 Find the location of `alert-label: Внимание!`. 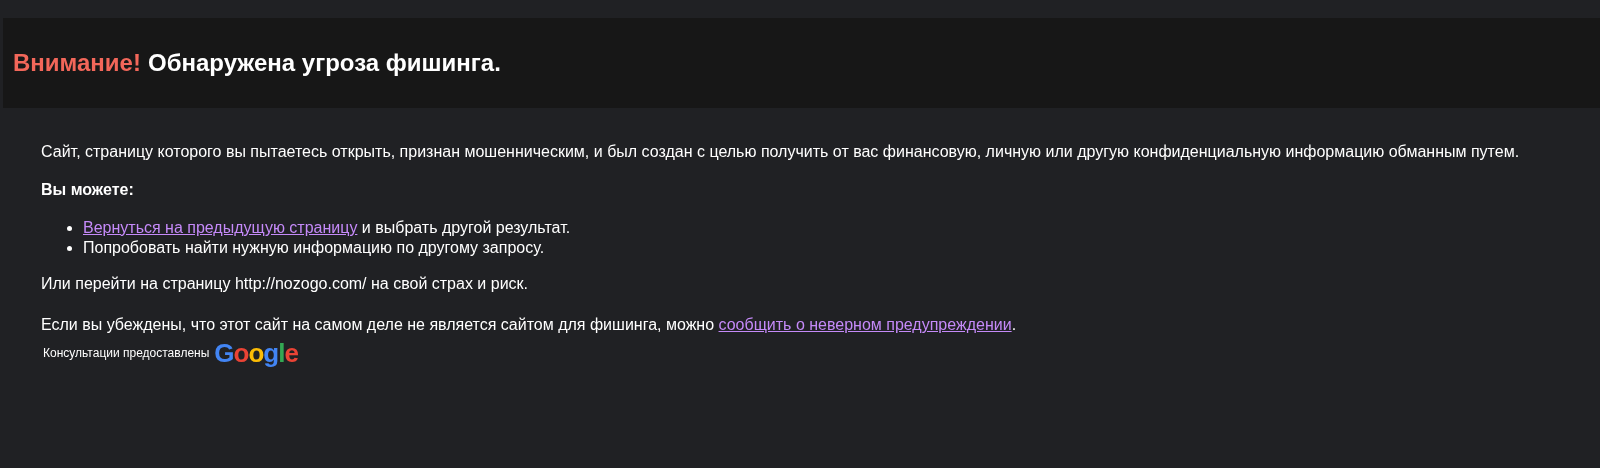

alert-label: Внимание! is located at coordinates (77, 63).